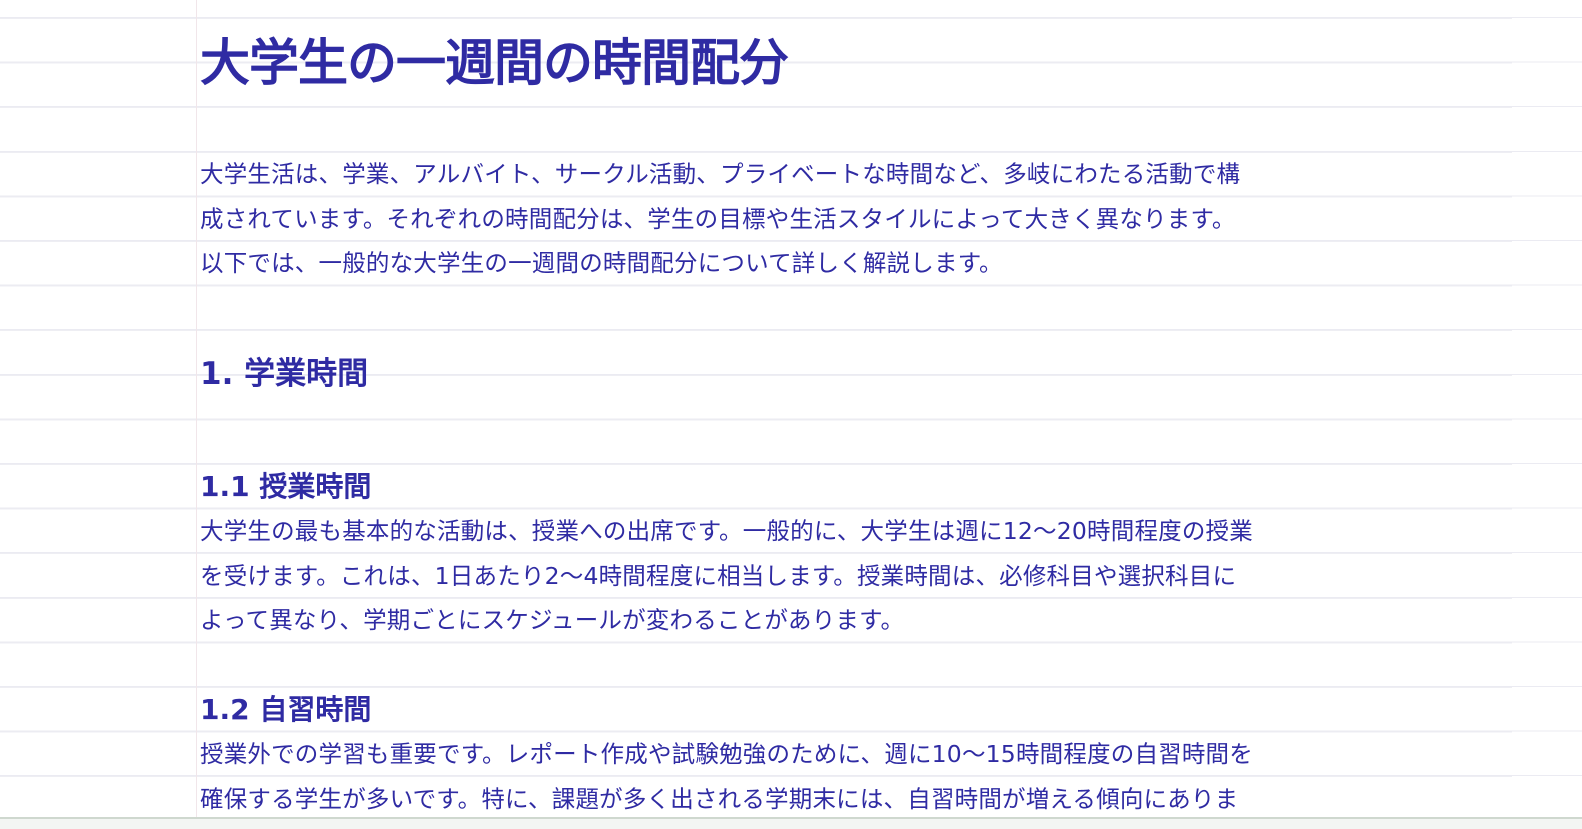  I want to click on class-time-line-3: よって異なり、学期ごとにスケジュールが変わることがあります。, so click(552, 620).